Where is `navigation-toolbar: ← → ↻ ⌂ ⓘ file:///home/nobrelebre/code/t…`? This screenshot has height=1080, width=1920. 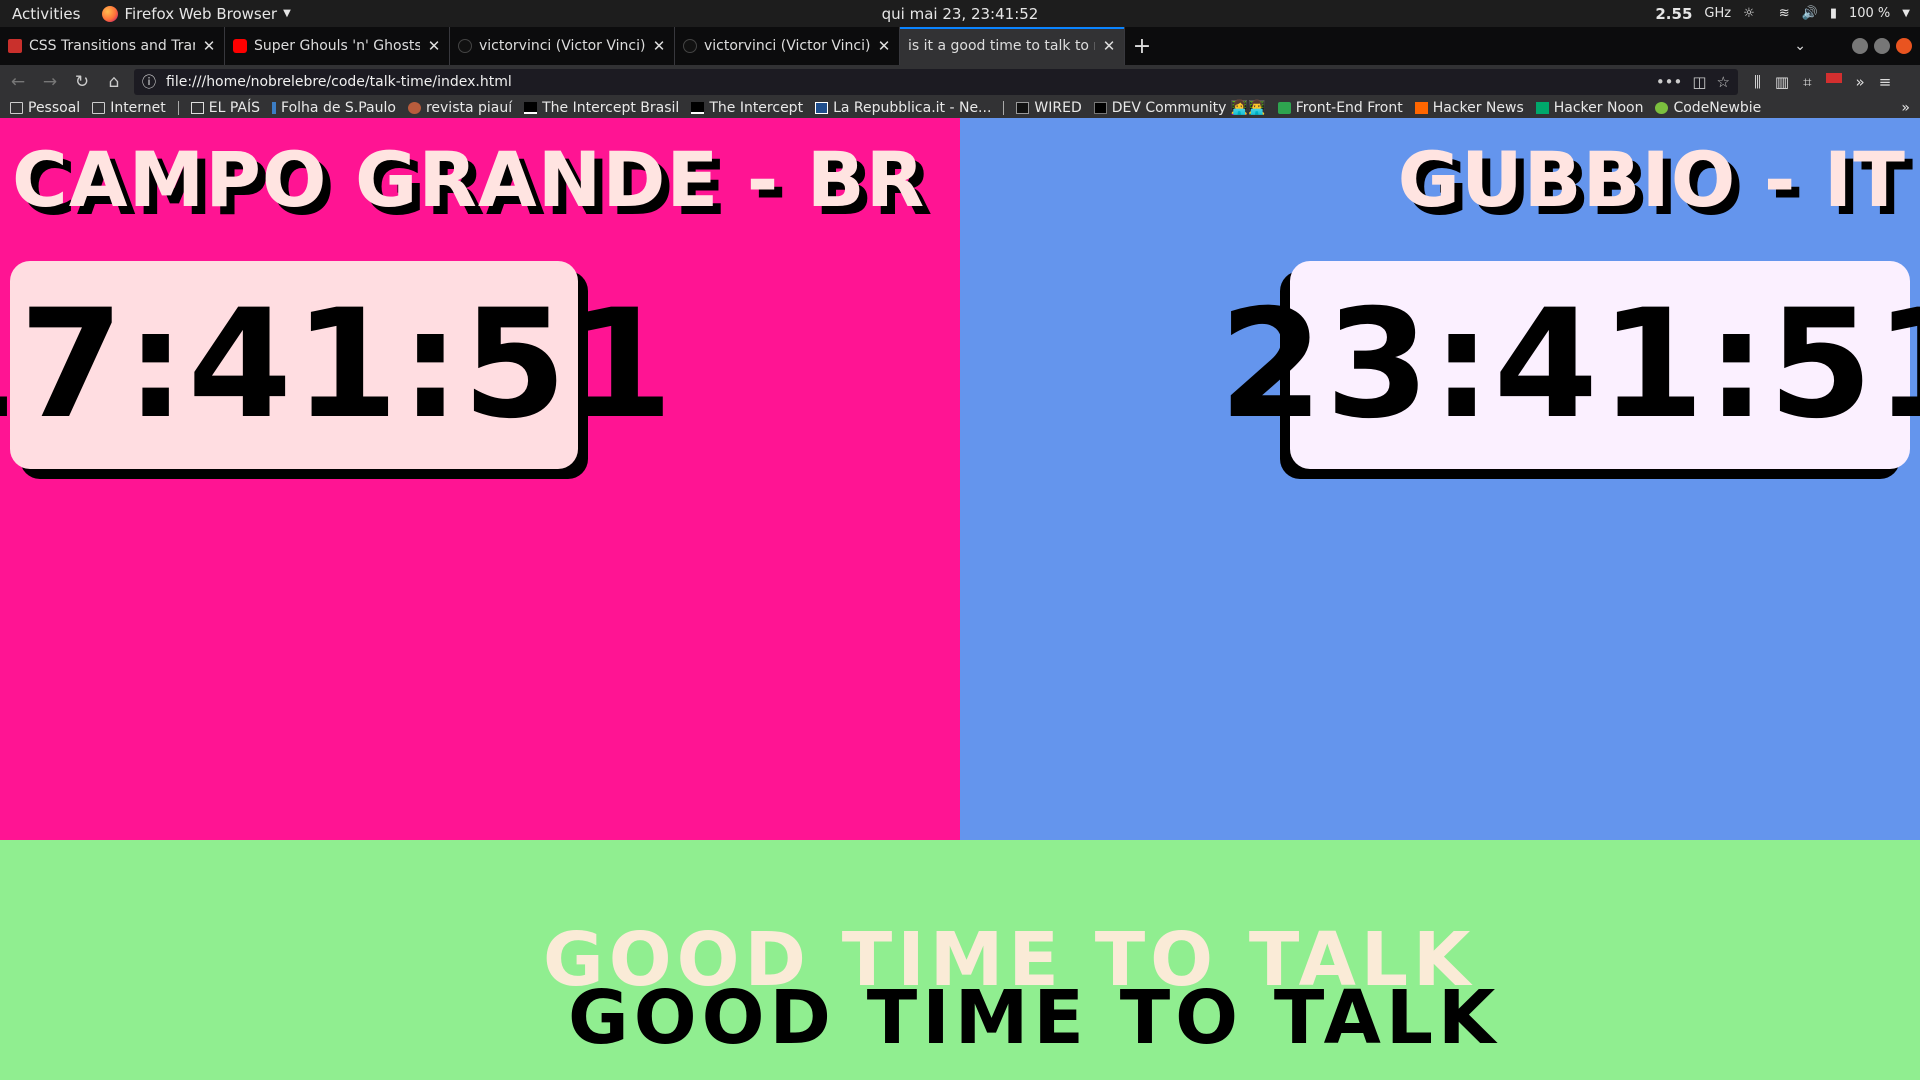 navigation-toolbar: ← → ↻ ⌂ ⓘ file:///home/nobrelebre/code/t… is located at coordinates (960, 81).